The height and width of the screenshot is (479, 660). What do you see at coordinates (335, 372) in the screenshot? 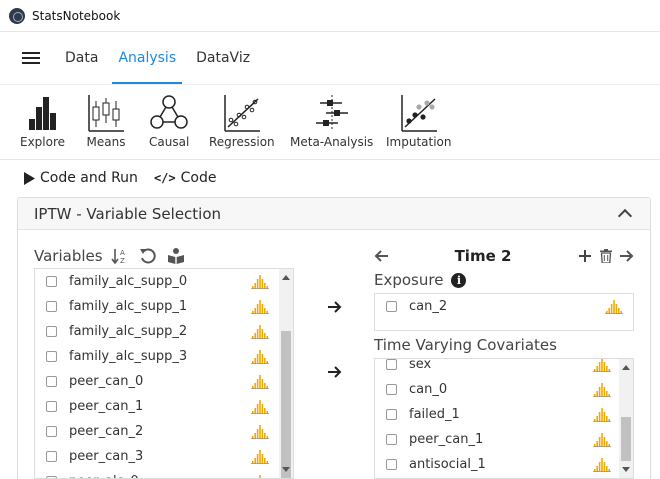
I see `move-to-covariates-arrow-icon` at bounding box center [335, 372].